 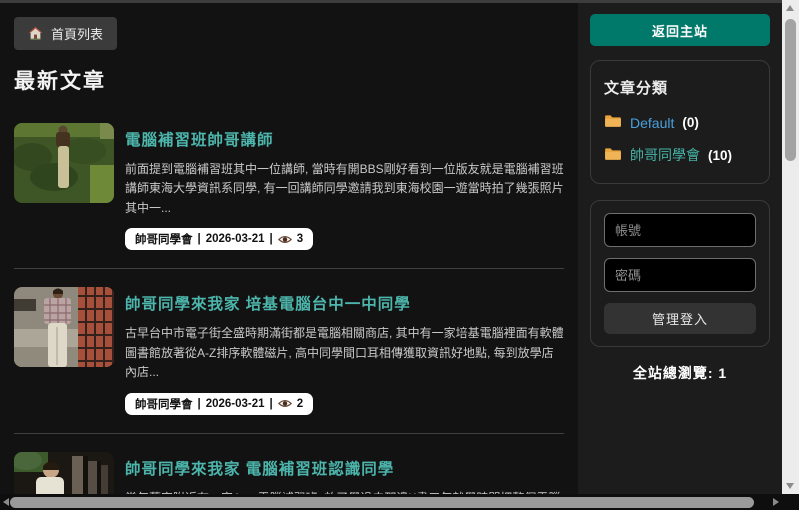 I want to click on account-input, so click(x=680, y=230).